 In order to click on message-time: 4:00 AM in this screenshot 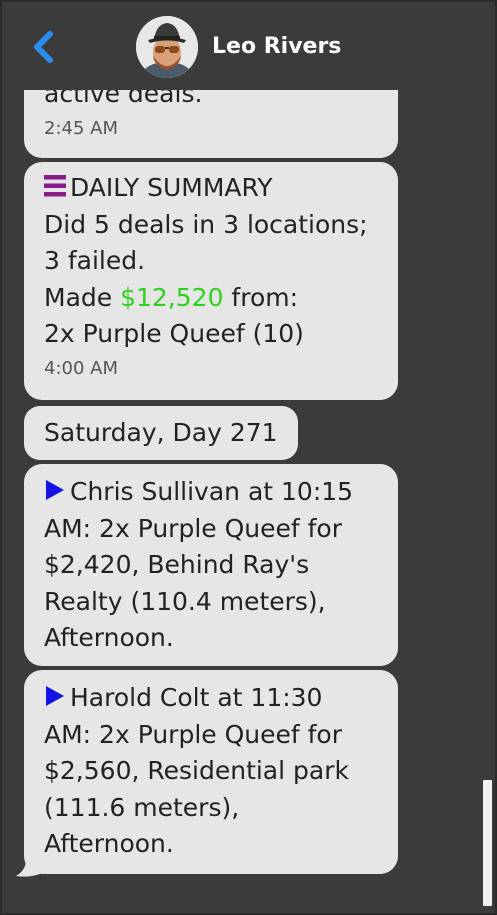, I will do `click(81, 368)`.